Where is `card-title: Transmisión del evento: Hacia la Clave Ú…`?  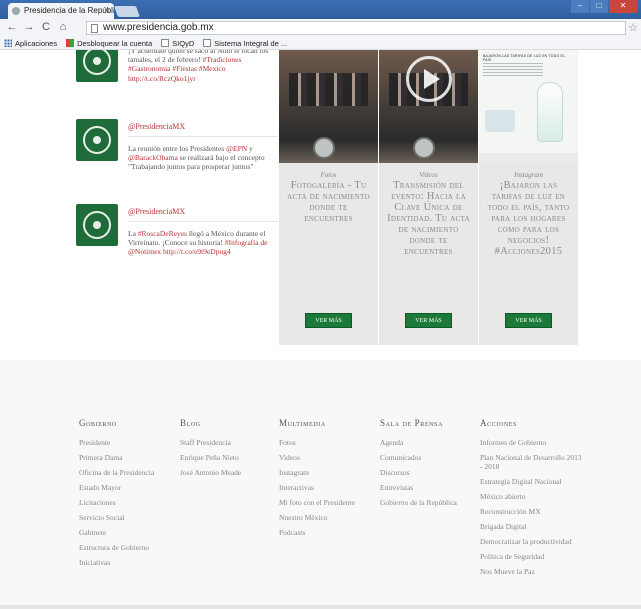 card-title: Transmisión del evento: Hacia la Clave Ú… is located at coordinates (428, 218).